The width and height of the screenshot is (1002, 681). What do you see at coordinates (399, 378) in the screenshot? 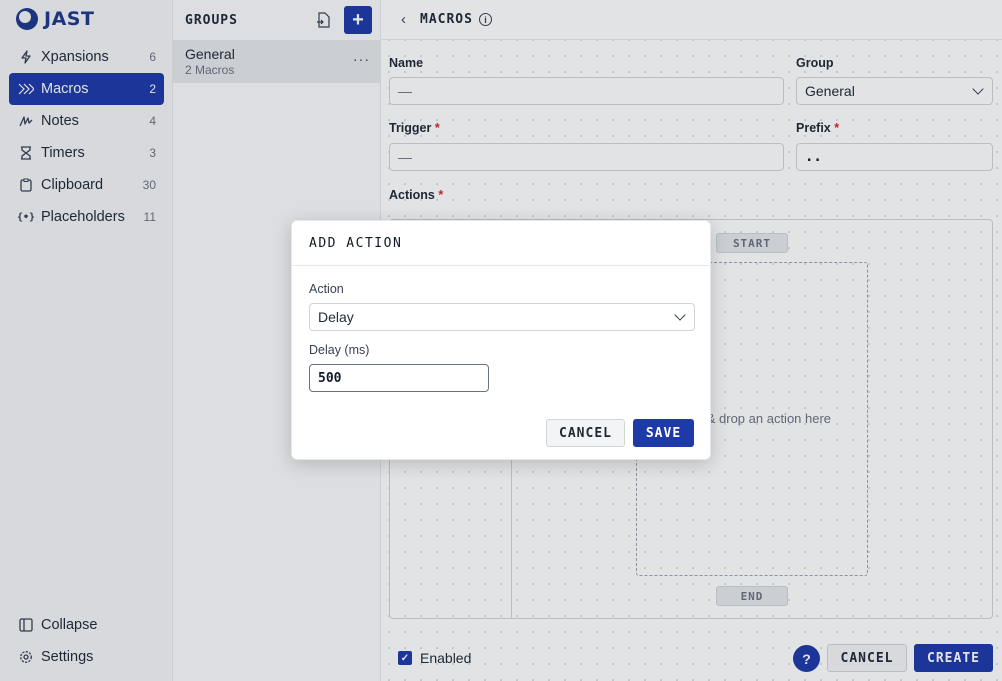
I see `delay-input: 500` at bounding box center [399, 378].